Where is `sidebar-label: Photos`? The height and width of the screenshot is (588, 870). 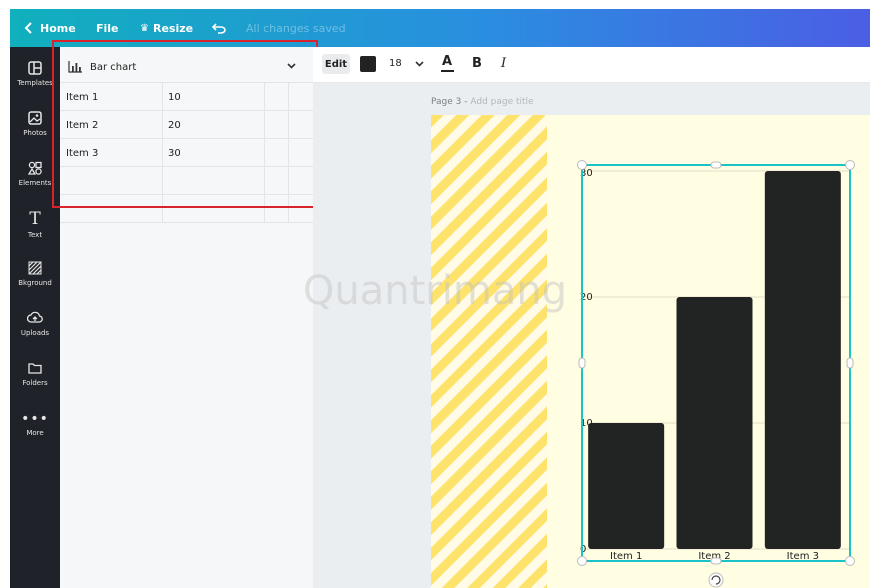
sidebar-label: Photos is located at coordinates (35, 133).